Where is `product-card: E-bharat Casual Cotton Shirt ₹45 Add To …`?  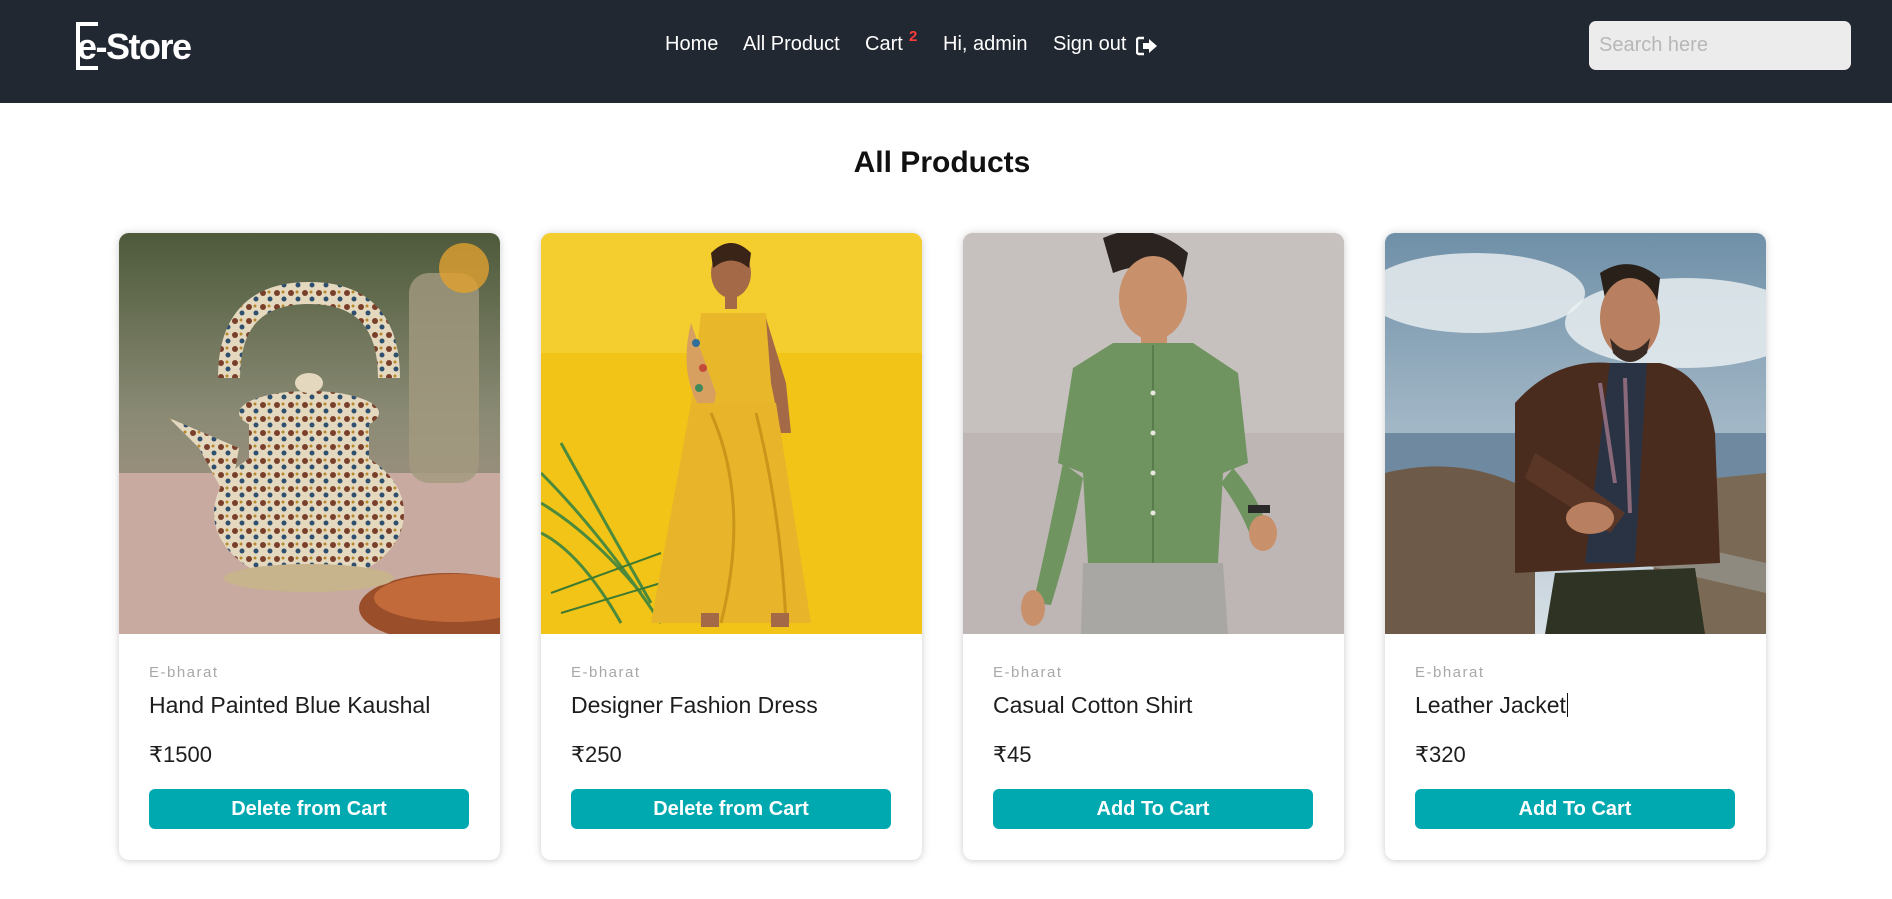 product-card: E-bharat Casual Cotton Shirt ₹45 Add To … is located at coordinates (1153, 546).